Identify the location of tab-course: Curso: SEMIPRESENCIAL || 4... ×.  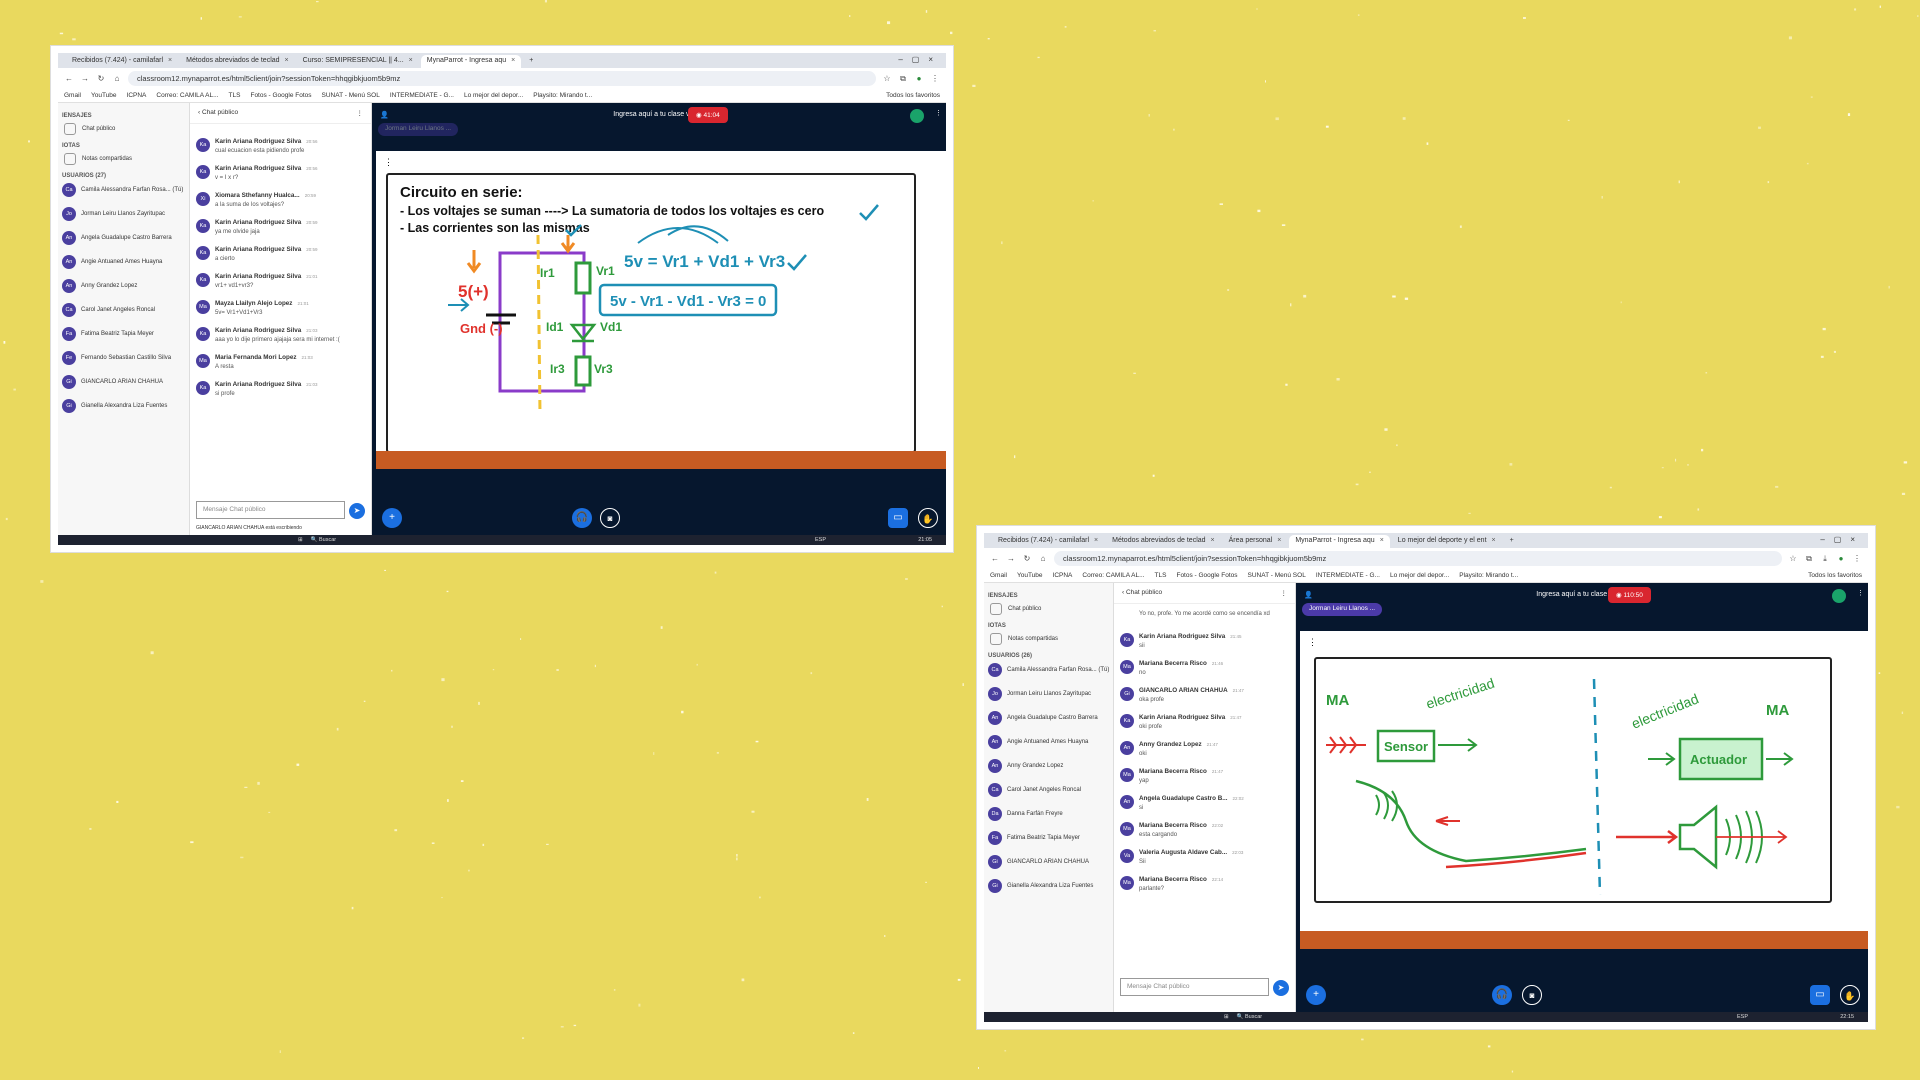
(358, 61).